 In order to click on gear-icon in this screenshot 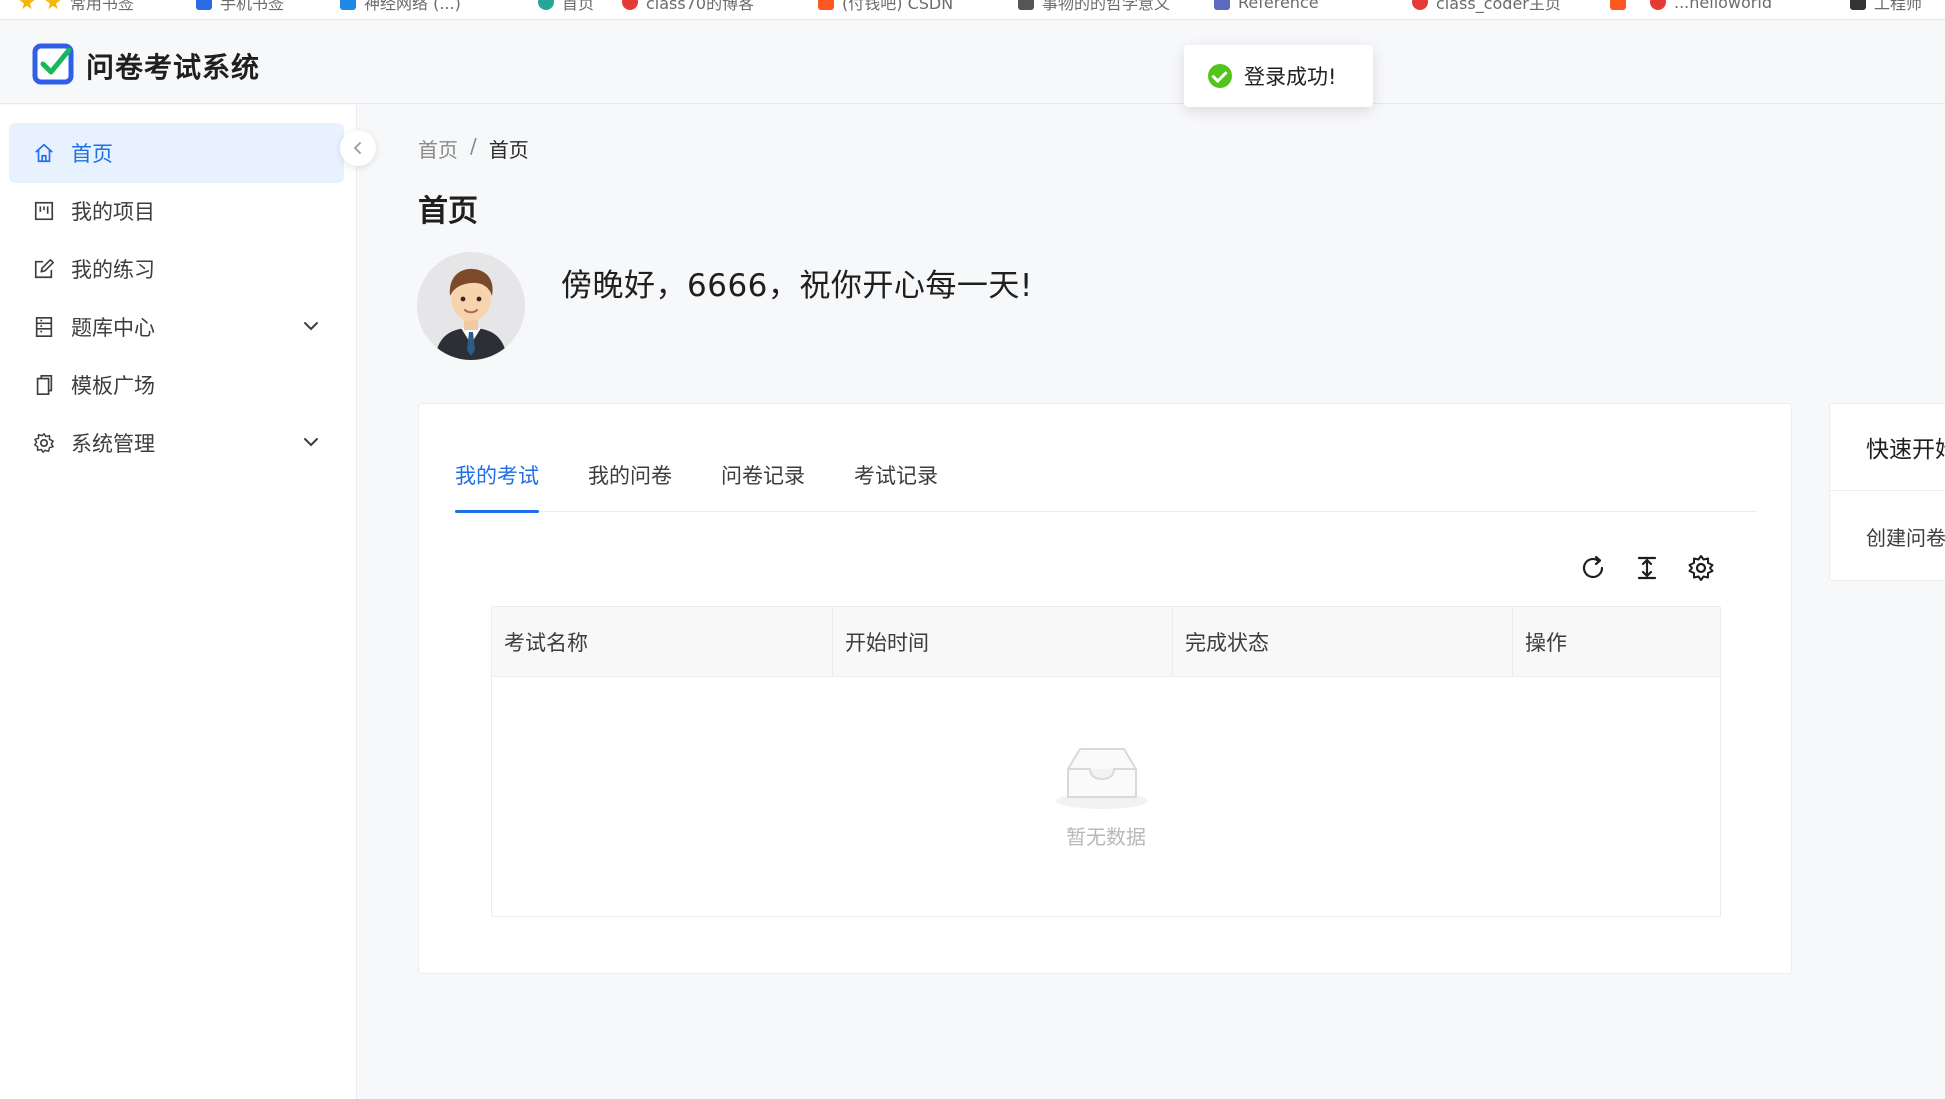, I will do `click(44, 443)`.